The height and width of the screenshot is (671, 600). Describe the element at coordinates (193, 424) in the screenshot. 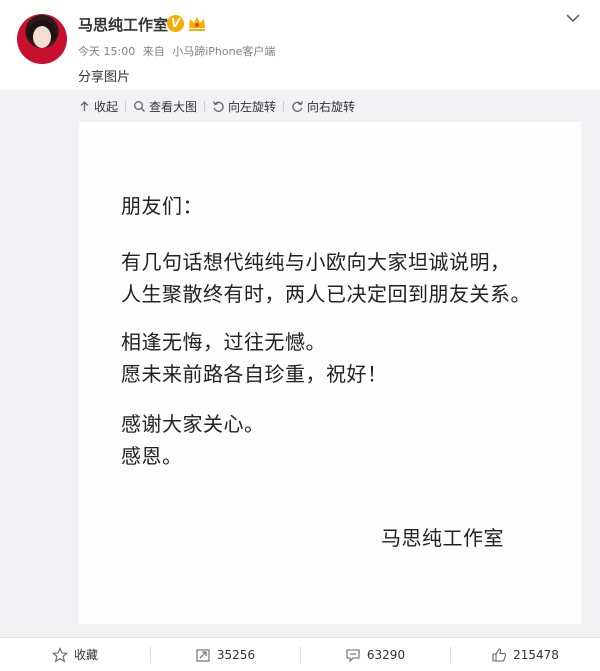

I see `letter-line: 感谢大家关心。` at that location.